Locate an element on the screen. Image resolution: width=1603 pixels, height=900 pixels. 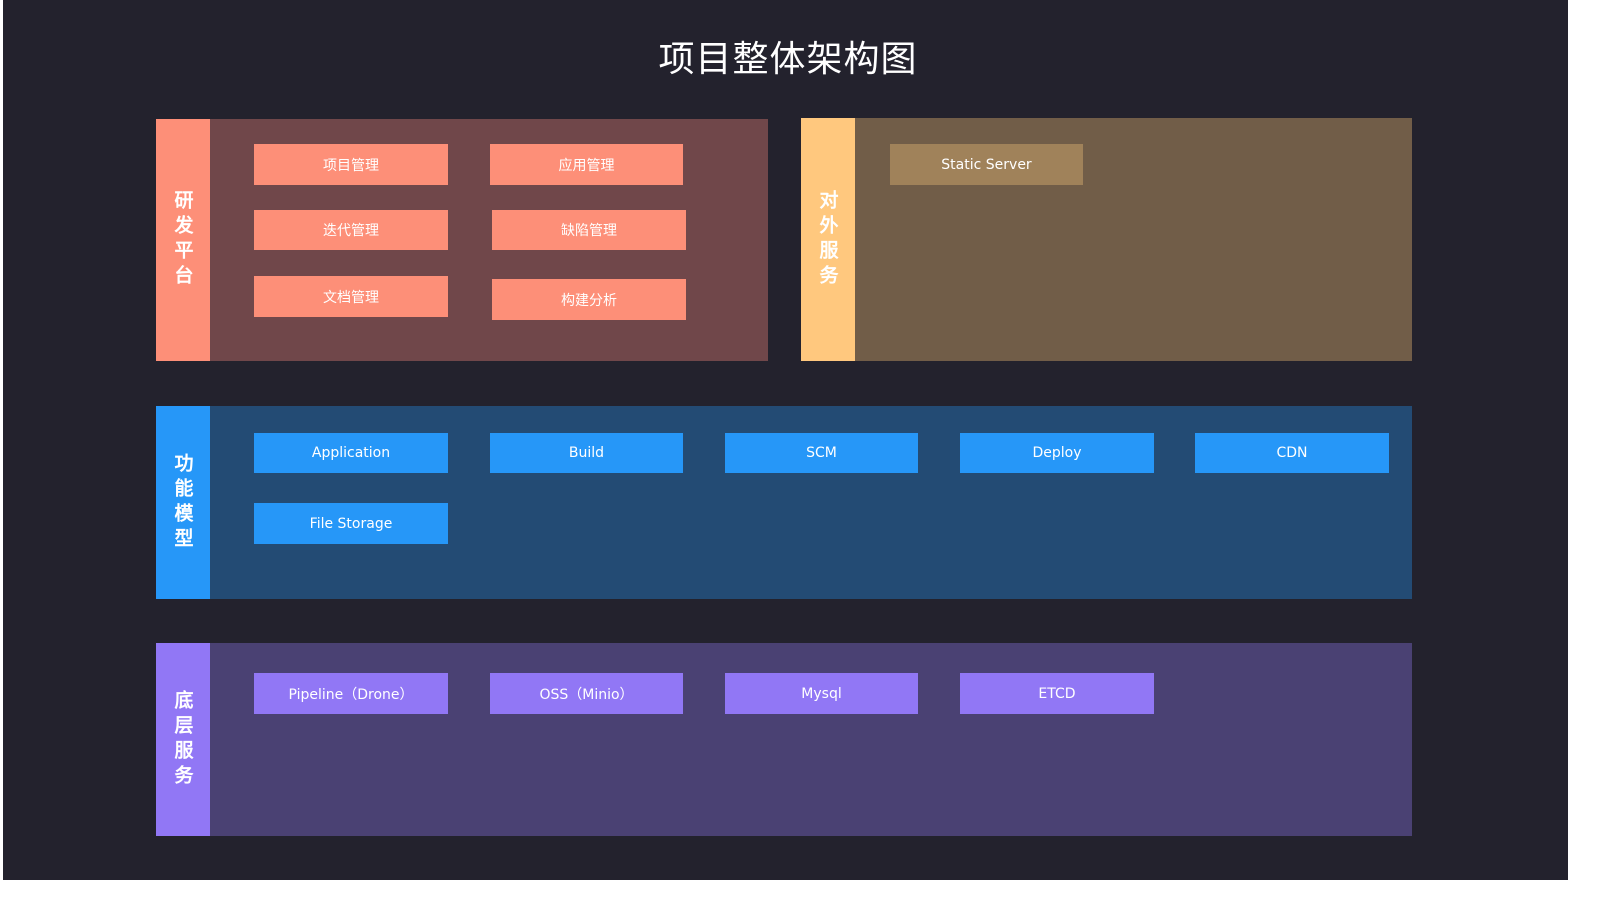
model-item-cdn: CDN is located at coordinates (1292, 453).